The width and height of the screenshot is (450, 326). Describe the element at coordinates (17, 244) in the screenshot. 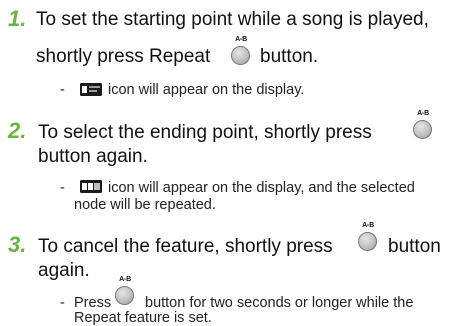

I see `step-number: 3.` at that location.